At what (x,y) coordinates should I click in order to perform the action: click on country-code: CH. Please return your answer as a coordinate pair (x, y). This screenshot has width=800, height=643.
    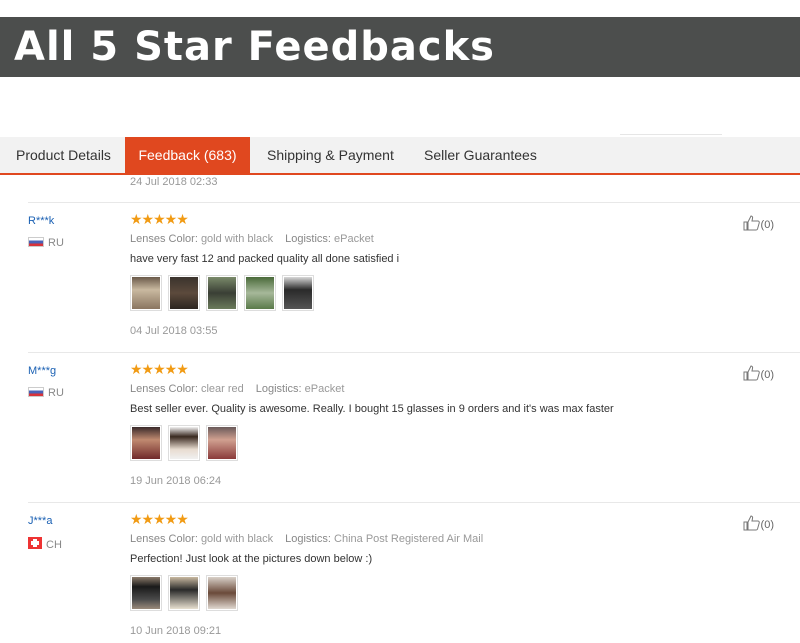
    Looking at the image, I should click on (54, 545).